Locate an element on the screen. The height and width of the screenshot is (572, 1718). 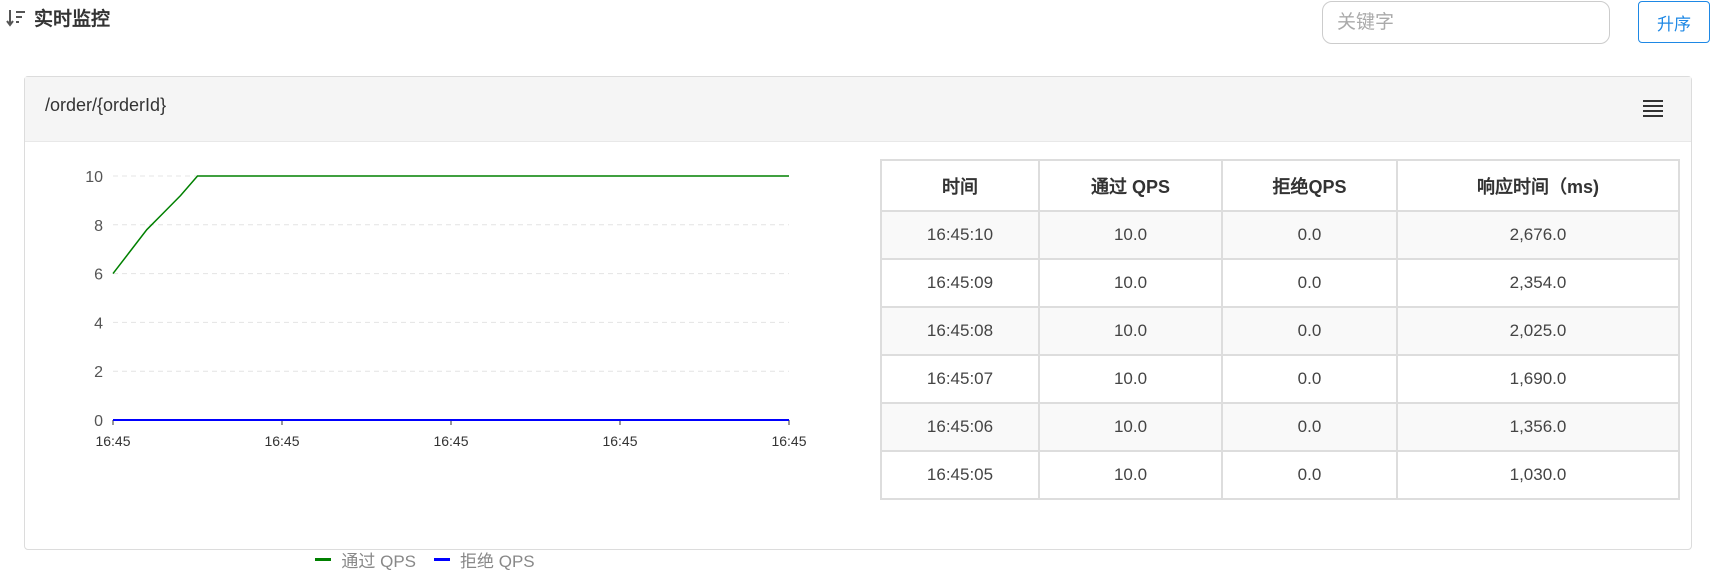
legend-item-pass: 通过 QPS is located at coordinates (365, 559).